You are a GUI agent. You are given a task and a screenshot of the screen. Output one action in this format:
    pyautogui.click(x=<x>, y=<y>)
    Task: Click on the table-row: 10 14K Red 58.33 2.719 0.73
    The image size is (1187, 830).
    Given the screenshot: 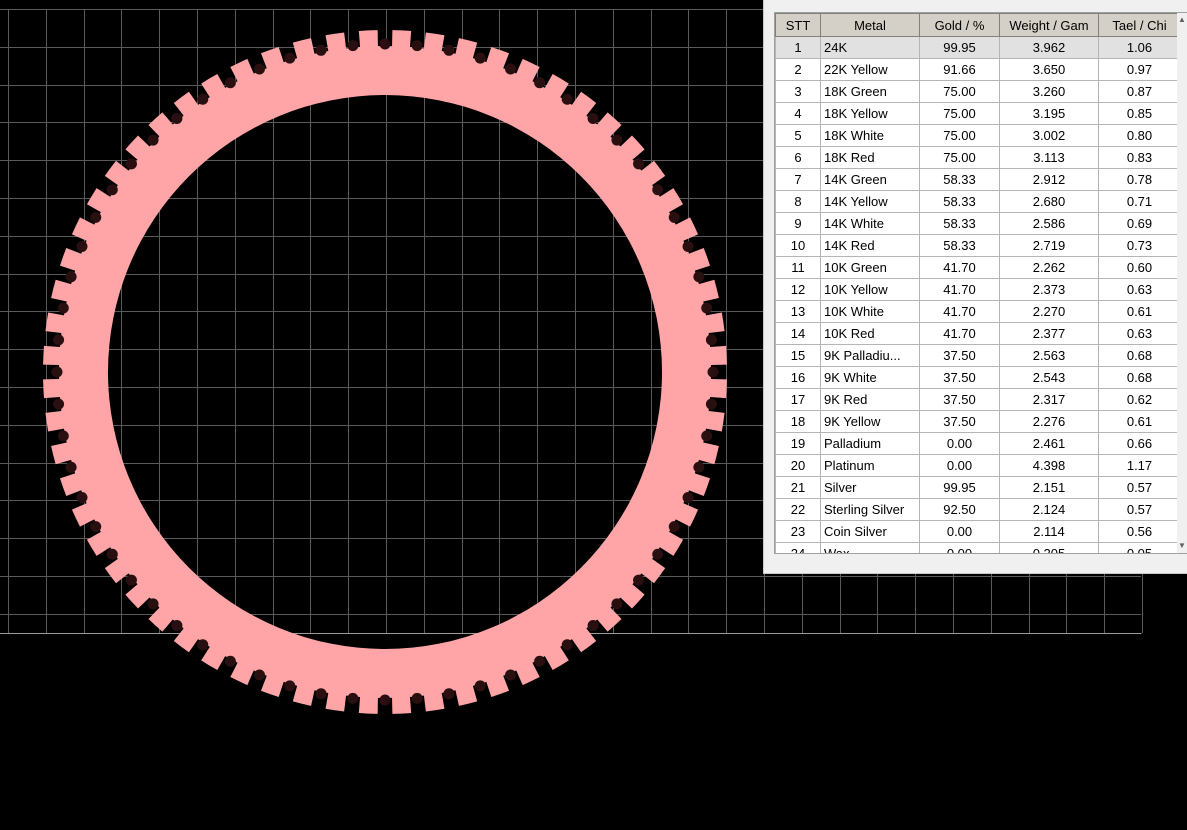 What is the action you would take?
    pyautogui.click(x=978, y=245)
    